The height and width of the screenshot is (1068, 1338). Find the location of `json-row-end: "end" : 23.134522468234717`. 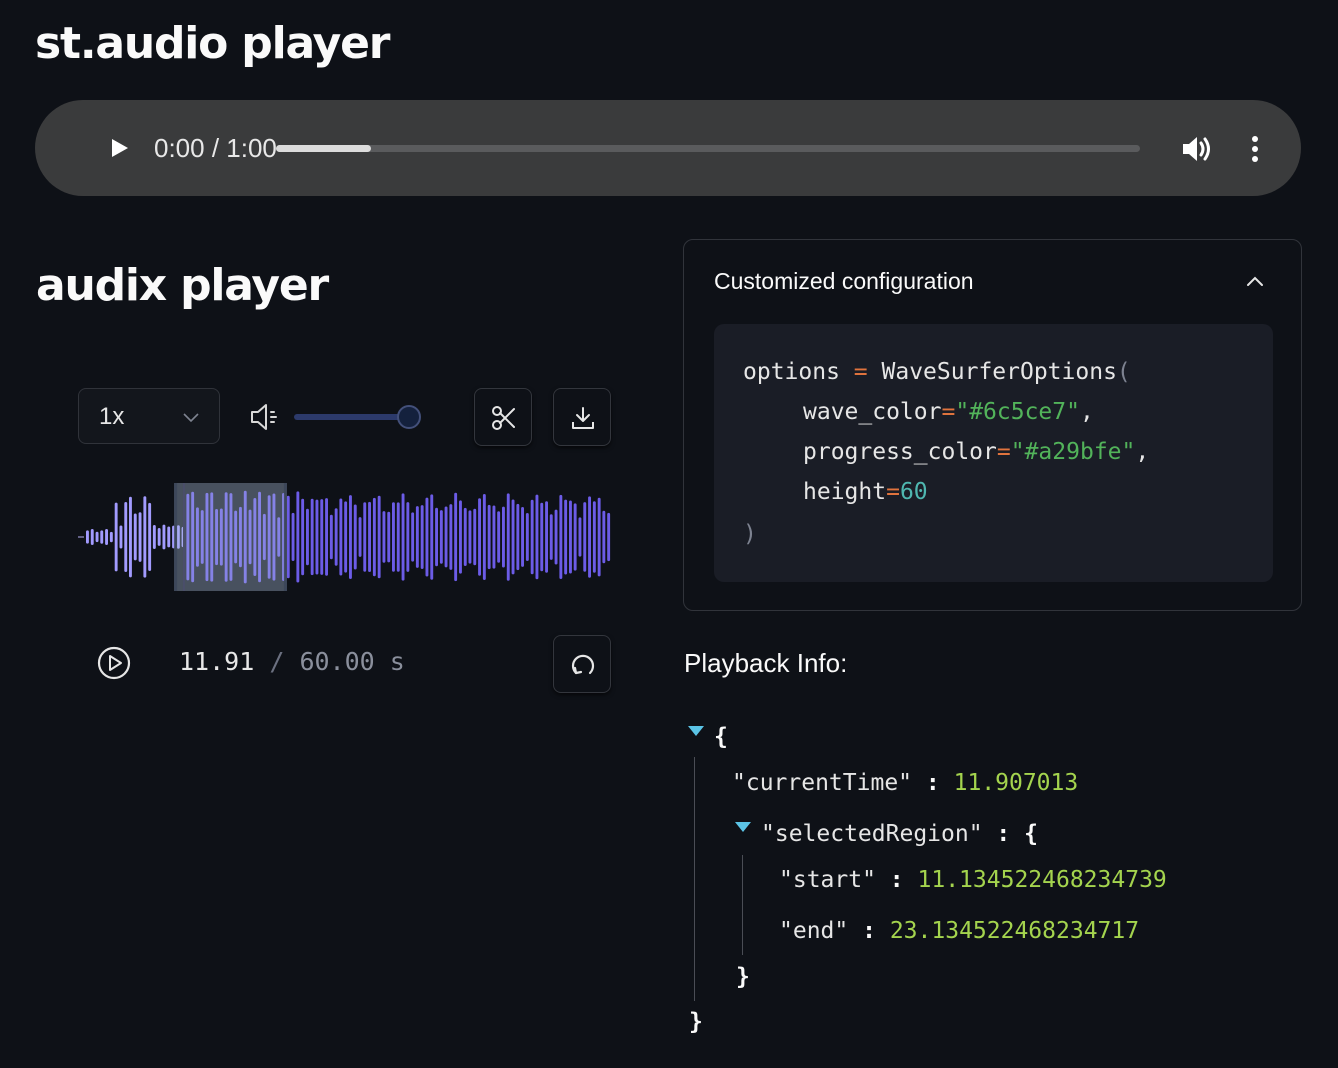

json-row-end: "end" : 23.134522468234717 is located at coordinates (959, 931).